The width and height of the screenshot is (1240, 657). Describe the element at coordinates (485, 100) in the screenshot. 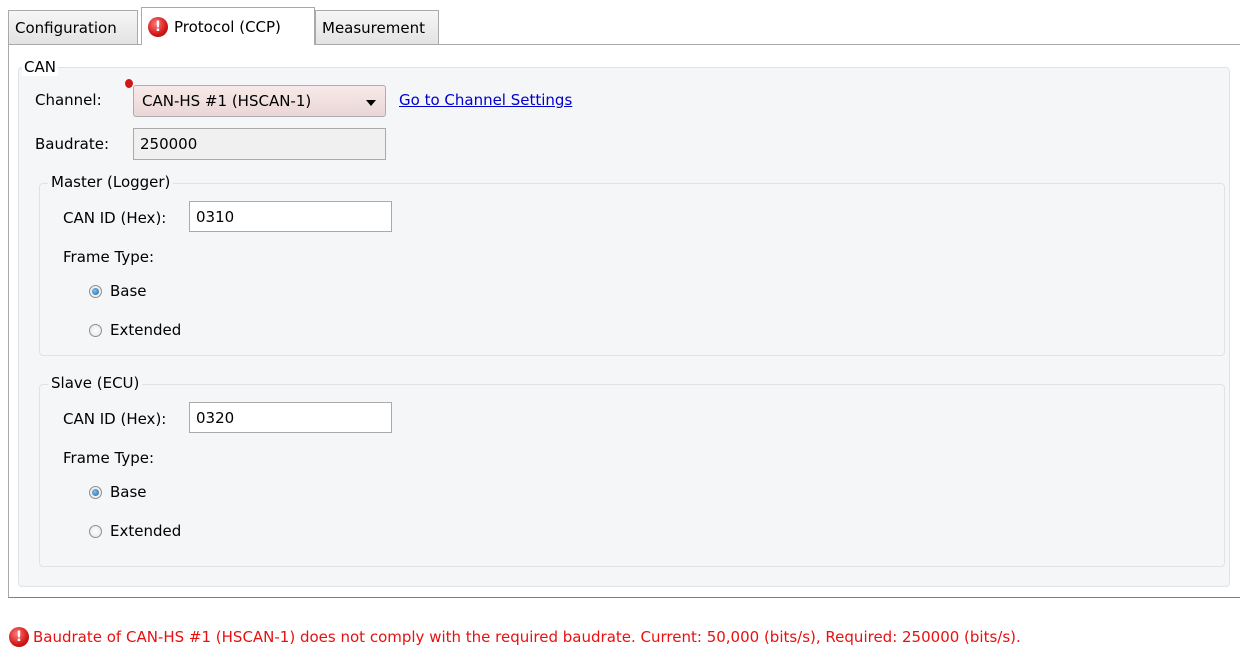

I see `go-to-channel-settings-link: Go to Channel Settings` at that location.